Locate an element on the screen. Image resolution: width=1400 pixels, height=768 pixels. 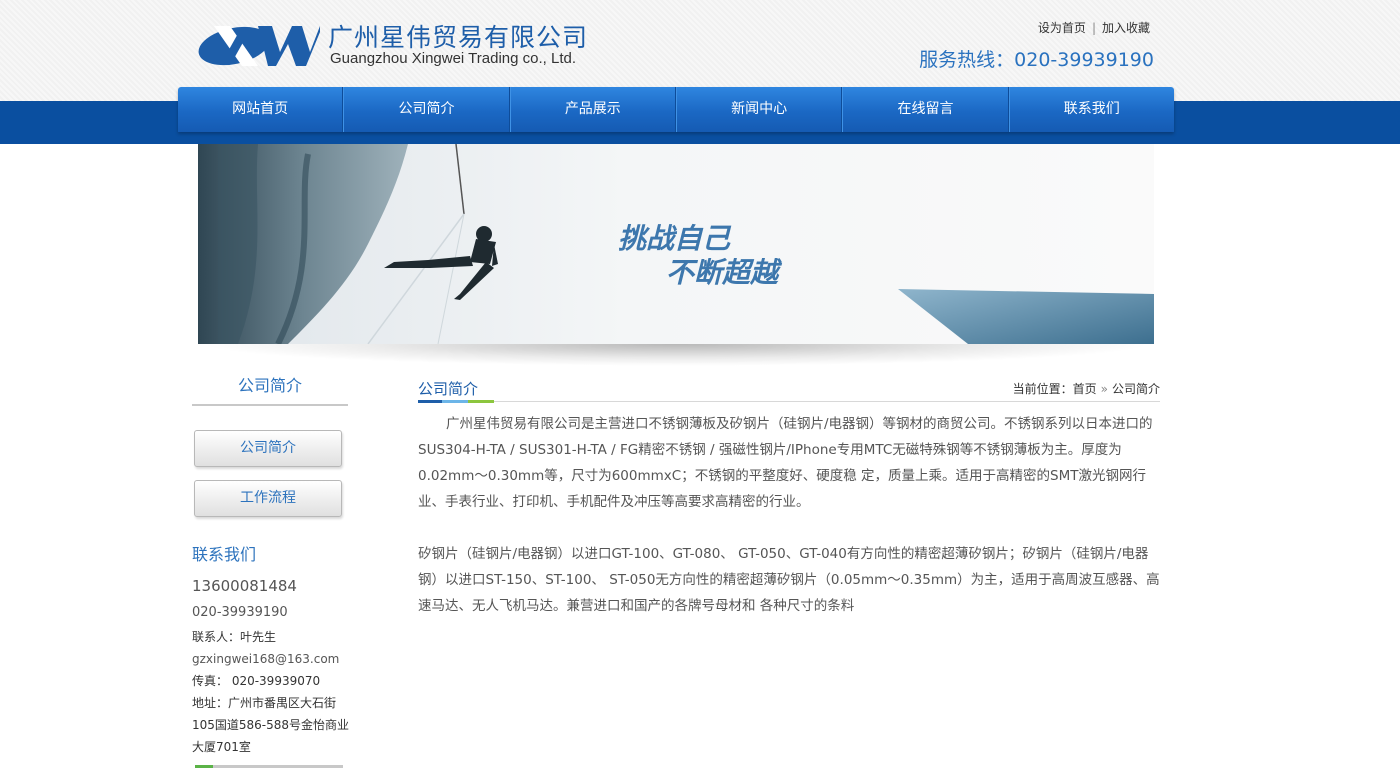
nav-item-news: 新闻中心 is located at coordinates (759, 109).